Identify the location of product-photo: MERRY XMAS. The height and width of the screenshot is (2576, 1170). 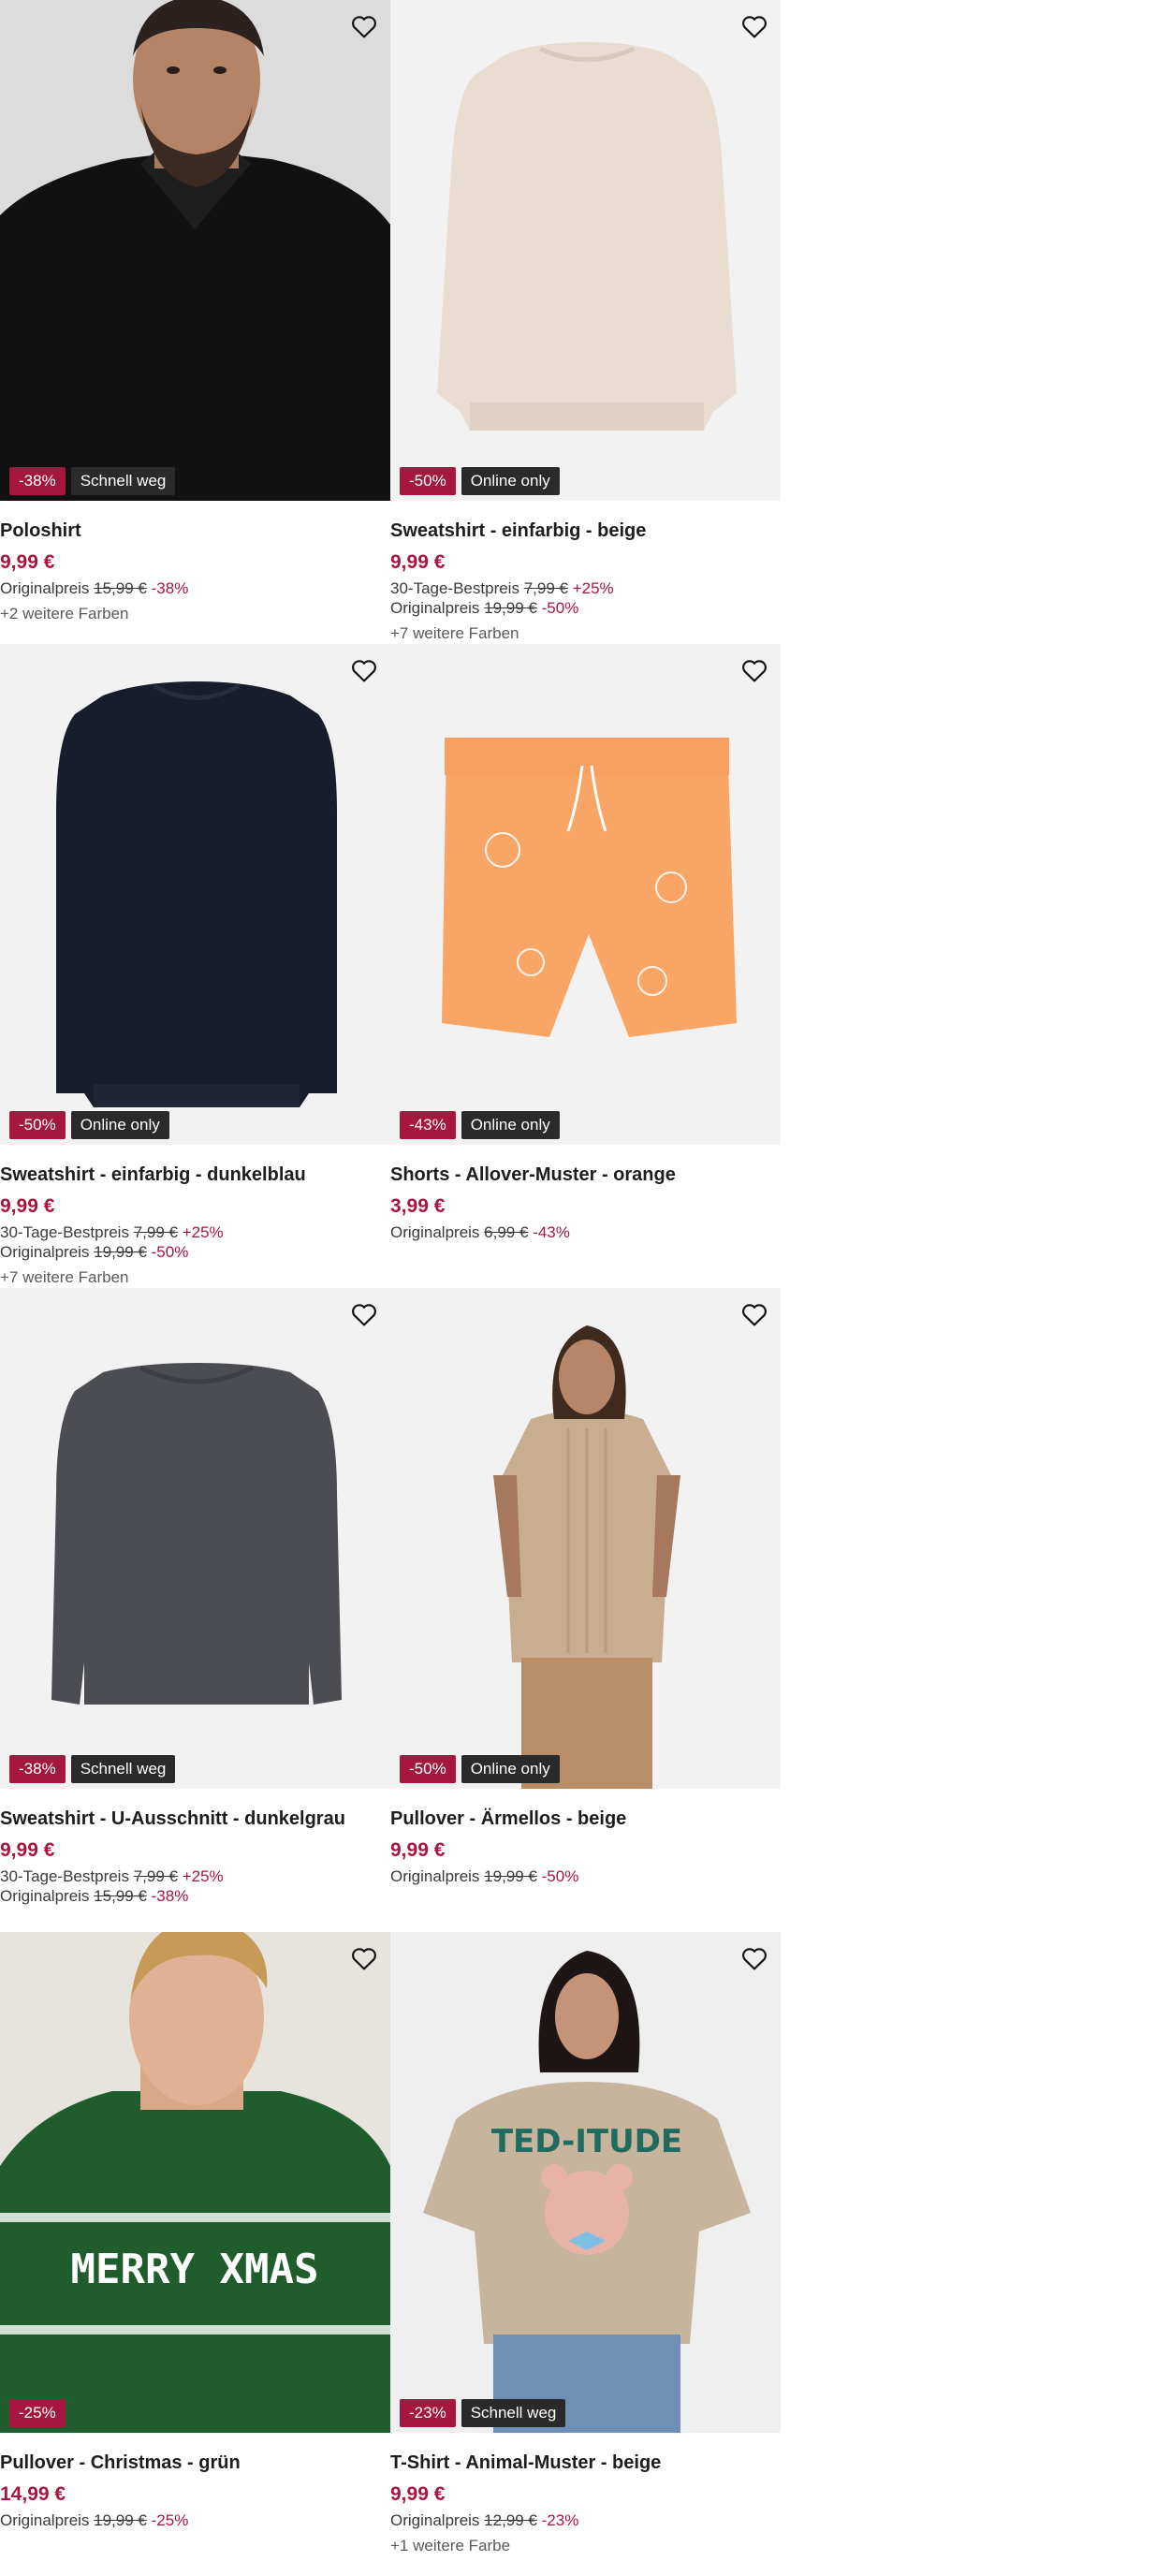
(195, 2183).